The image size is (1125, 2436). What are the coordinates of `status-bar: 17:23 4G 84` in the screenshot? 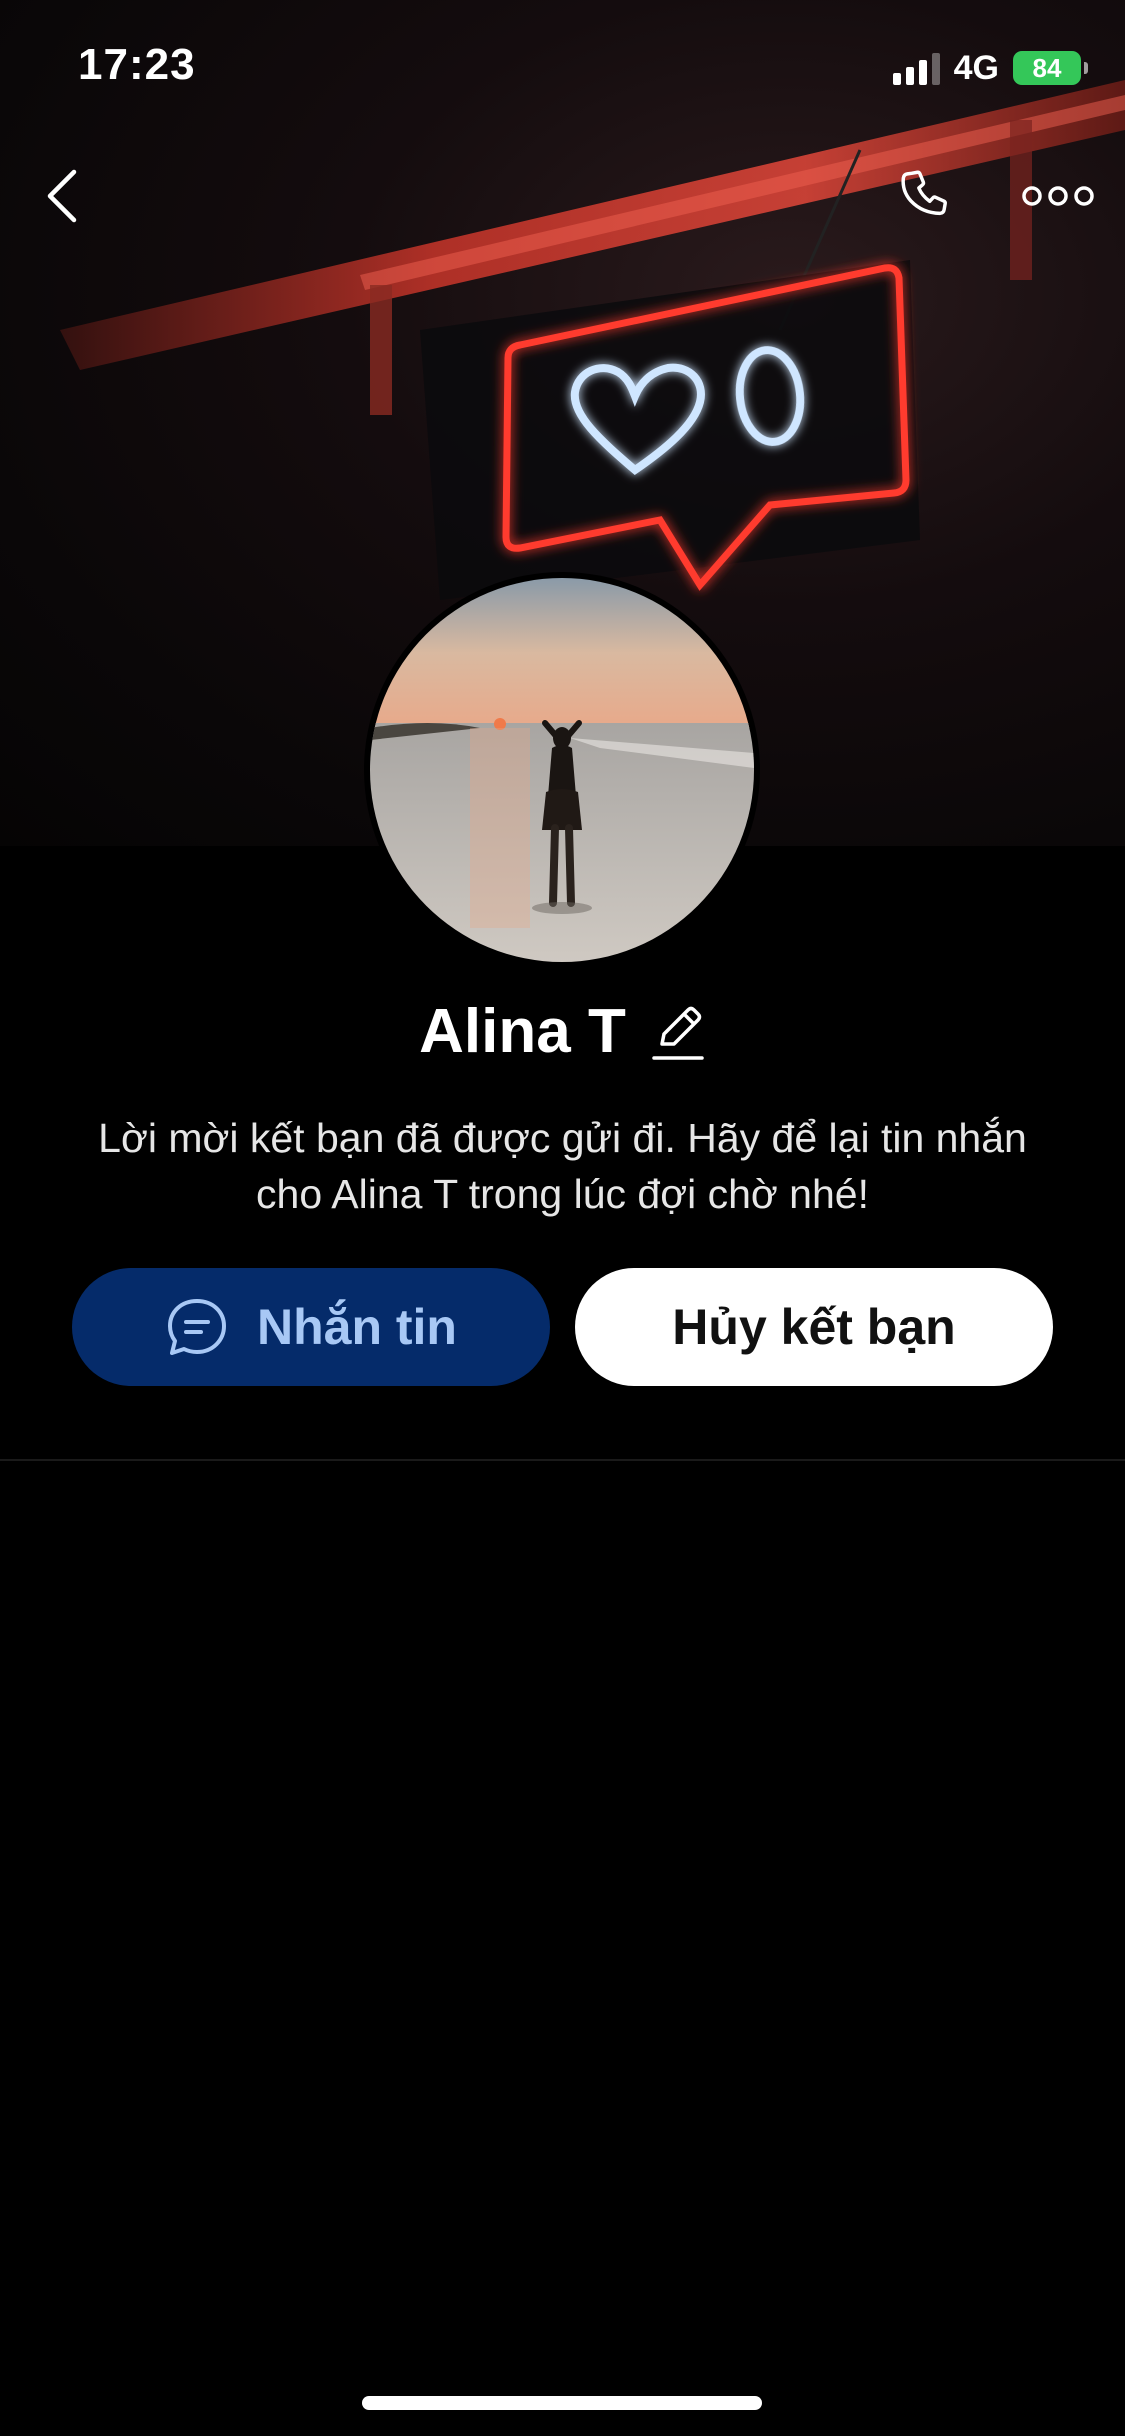 It's located at (562, 65).